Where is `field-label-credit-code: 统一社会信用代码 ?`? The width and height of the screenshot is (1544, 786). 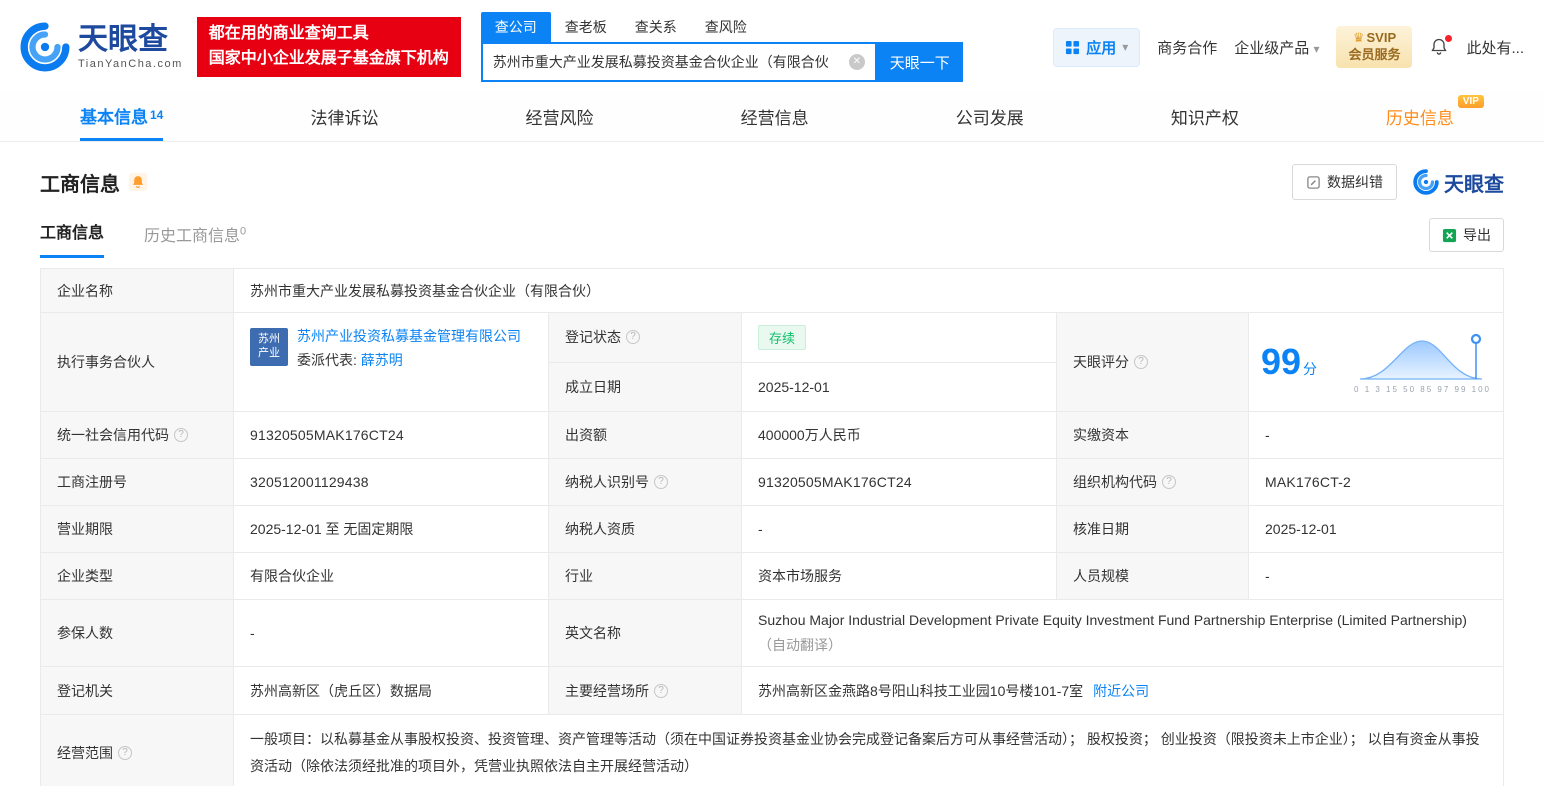 field-label-credit-code: 统一社会信用代码 ? is located at coordinates (137, 435).